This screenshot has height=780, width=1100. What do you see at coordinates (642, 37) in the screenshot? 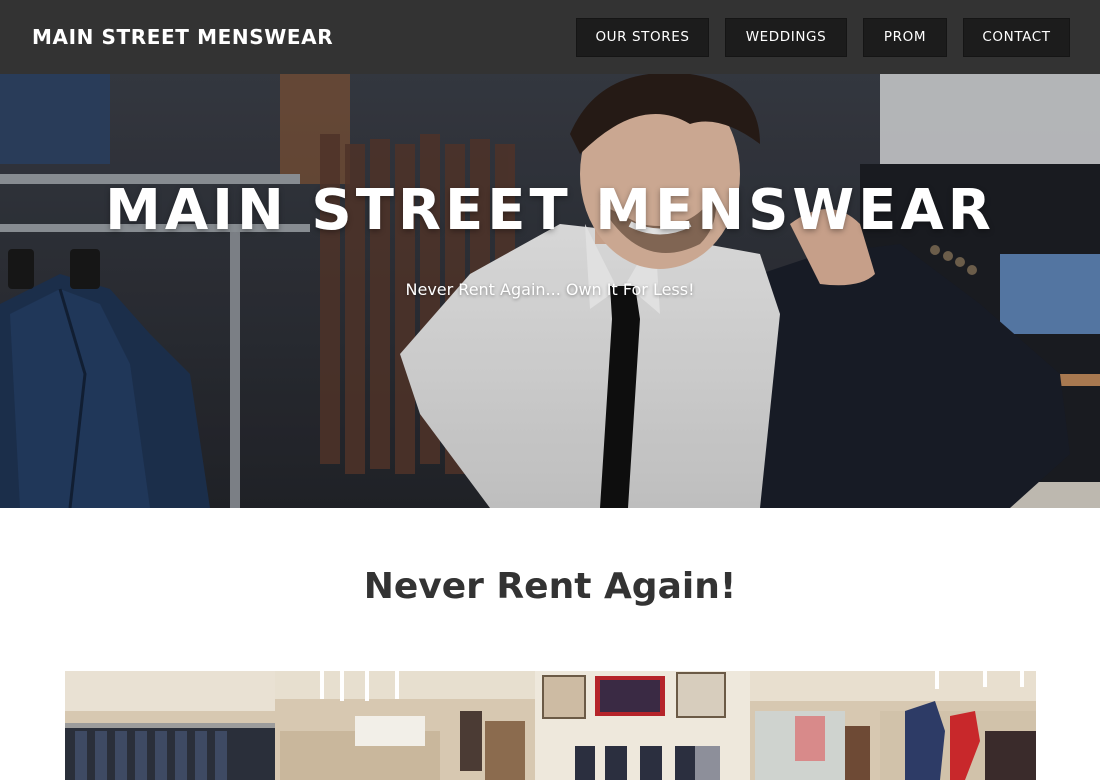
I see `nav-our-stores-button: OUR STORES` at bounding box center [642, 37].